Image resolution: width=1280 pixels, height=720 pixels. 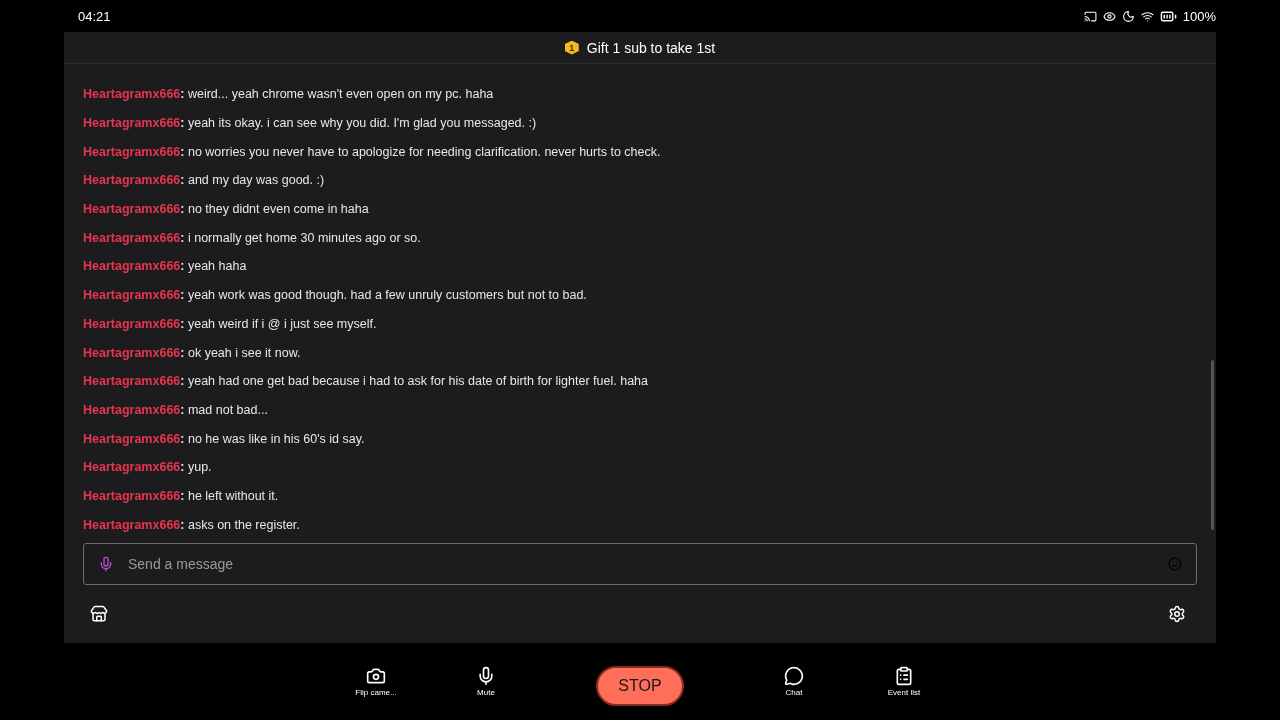 What do you see at coordinates (181, 496) in the screenshot?
I see `chat-message: Heartagramx666: he left without it.` at bounding box center [181, 496].